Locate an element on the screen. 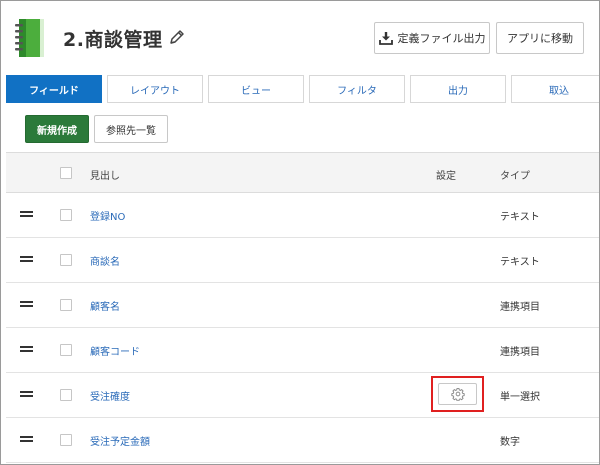  table-row: 受注予定金額 数字 is located at coordinates (302, 440).